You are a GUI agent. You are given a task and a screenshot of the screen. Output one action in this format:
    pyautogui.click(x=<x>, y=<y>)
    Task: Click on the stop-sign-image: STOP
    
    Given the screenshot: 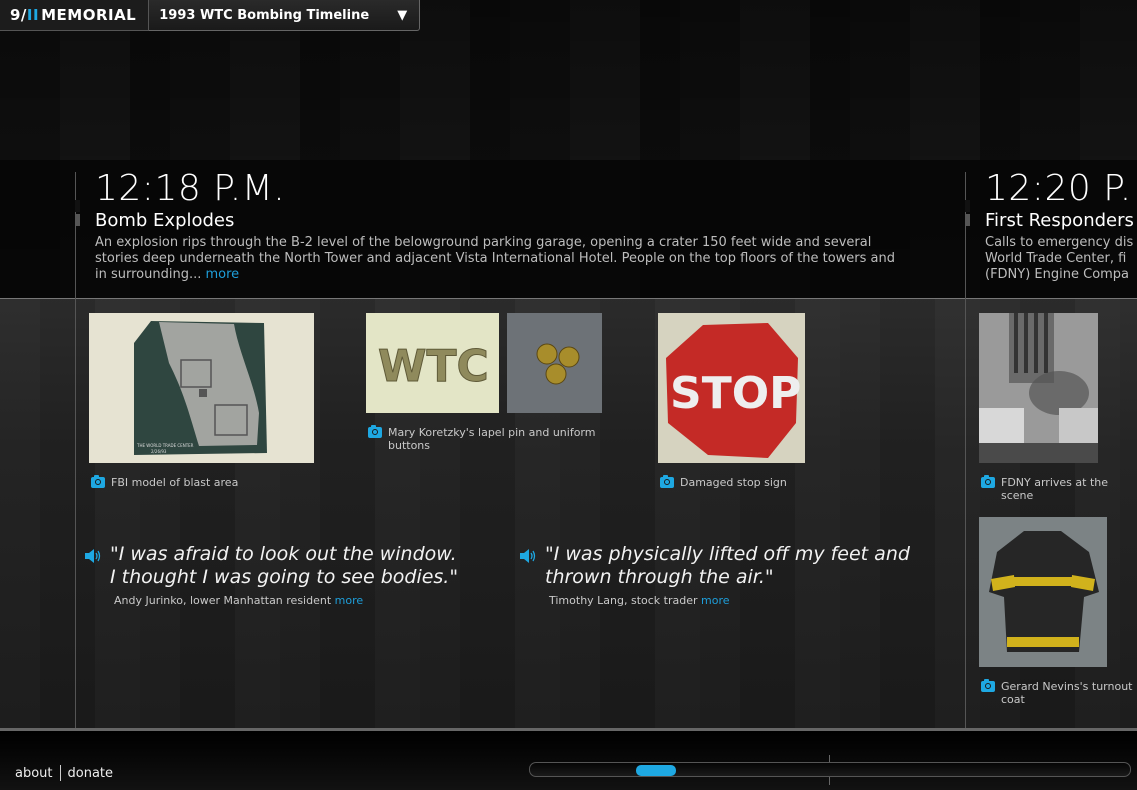 What is the action you would take?
    pyautogui.click(x=731, y=388)
    